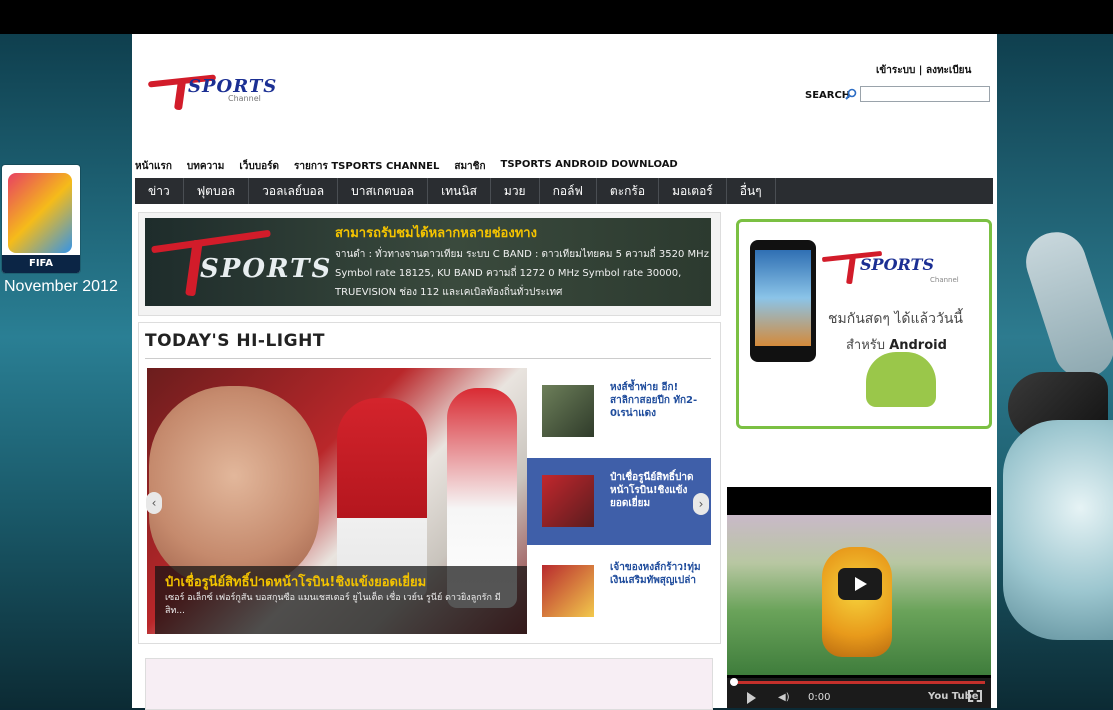 The height and width of the screenshot is (710, 1113). Describe the element at coordinates (40, 213) in the screenshot. I see `poster-artwork` at that location.